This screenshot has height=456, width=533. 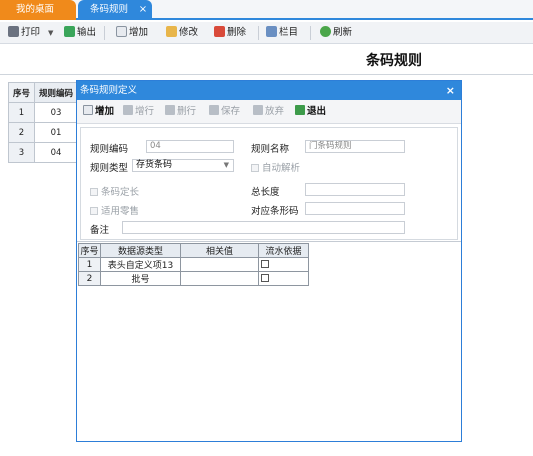 What do you see at coordinates (269, 90) in the screenshot?
I see `dialog-title-bar: 条码规则定义 ×` at bounding box center [269, 90].